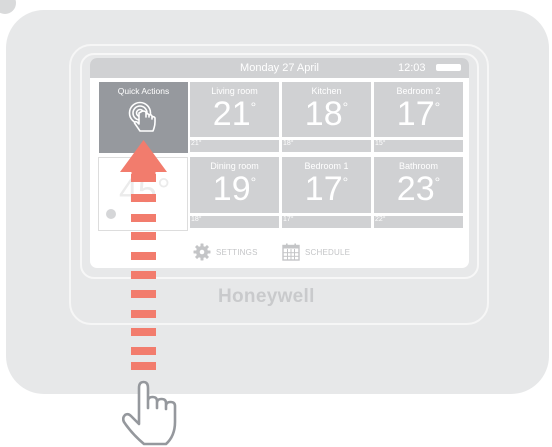 This screenshot has height=447, width=552. I want to click on zone-setpoint: 21°, so click(196, 143).